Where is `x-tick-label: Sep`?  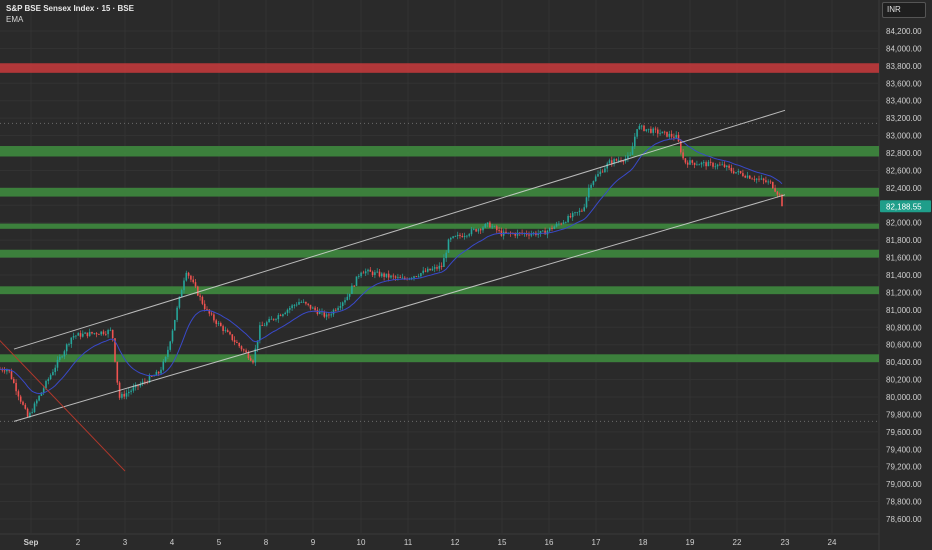
x-tick-label: Sep is located at coordinates (31, 542).